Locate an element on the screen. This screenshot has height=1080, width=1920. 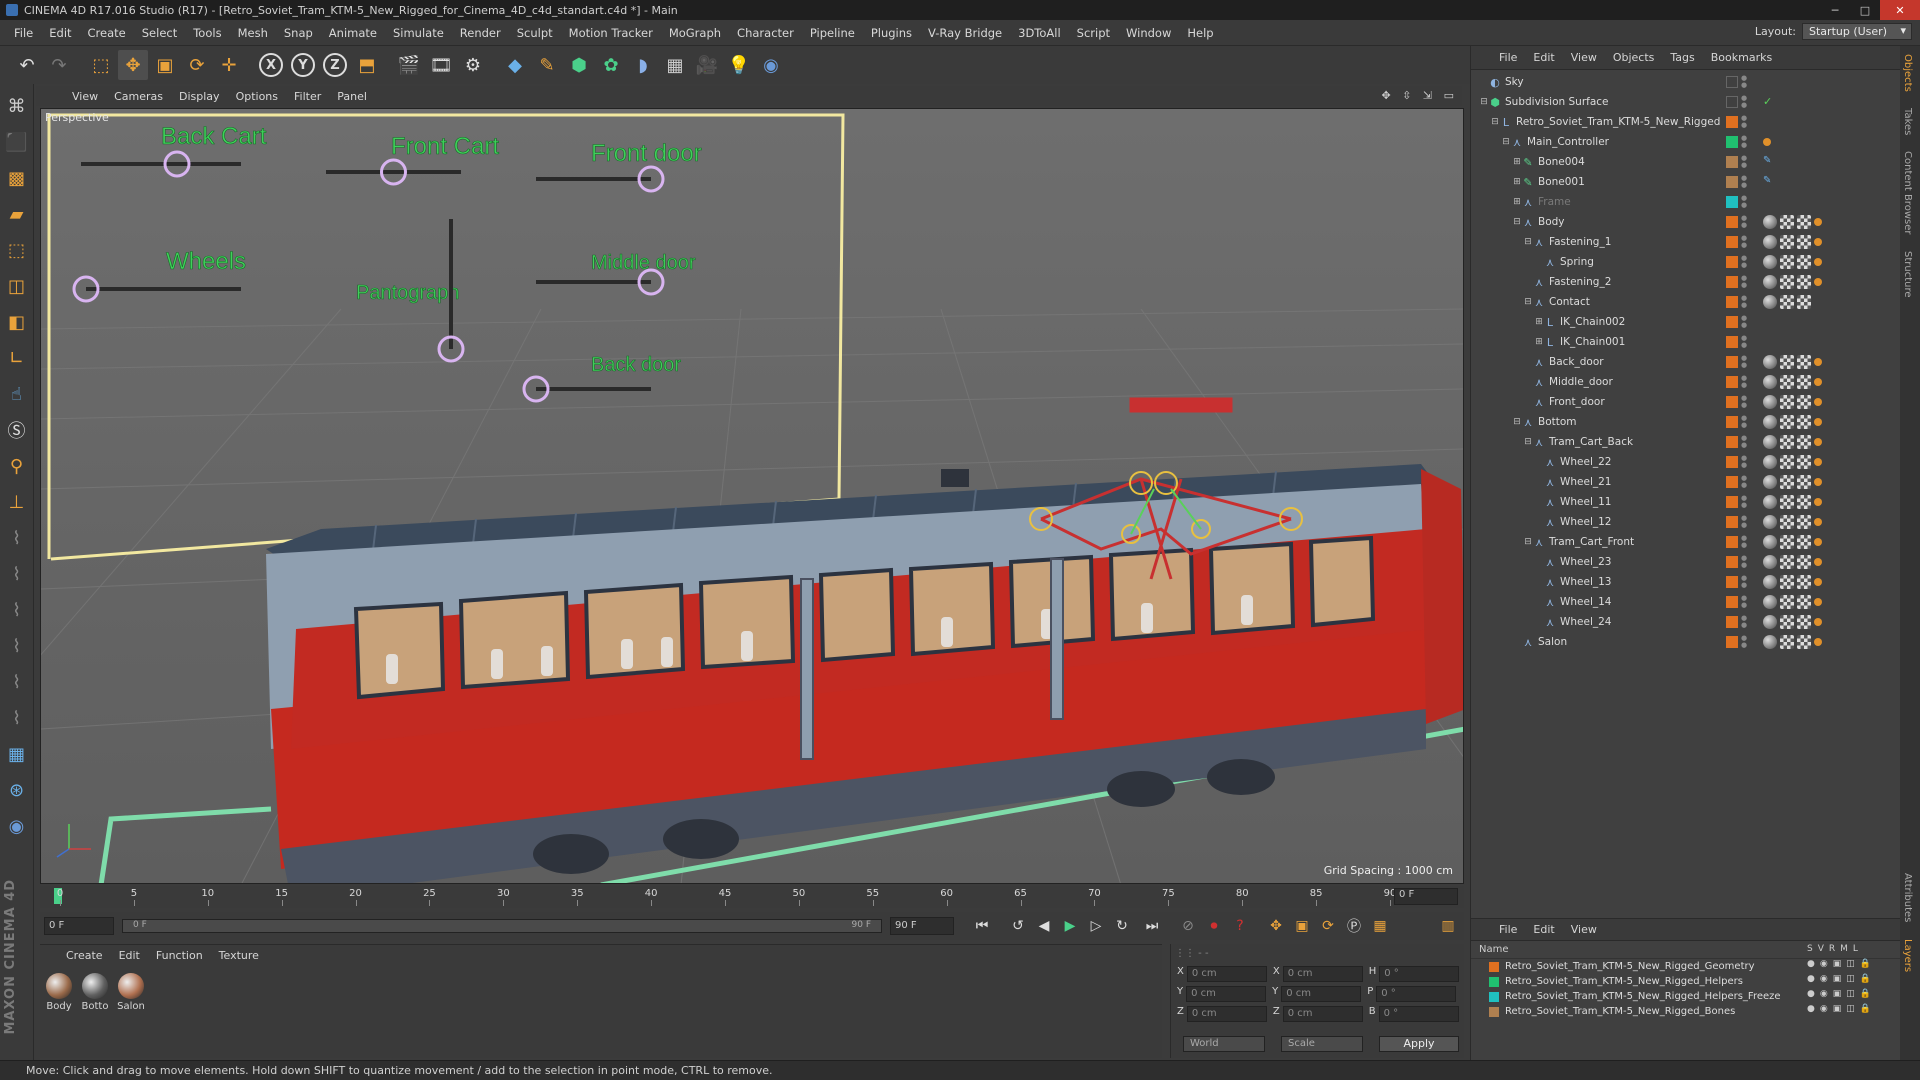
render-picture-viewer-icon: 🎞 is located at coordinates (441, 65).